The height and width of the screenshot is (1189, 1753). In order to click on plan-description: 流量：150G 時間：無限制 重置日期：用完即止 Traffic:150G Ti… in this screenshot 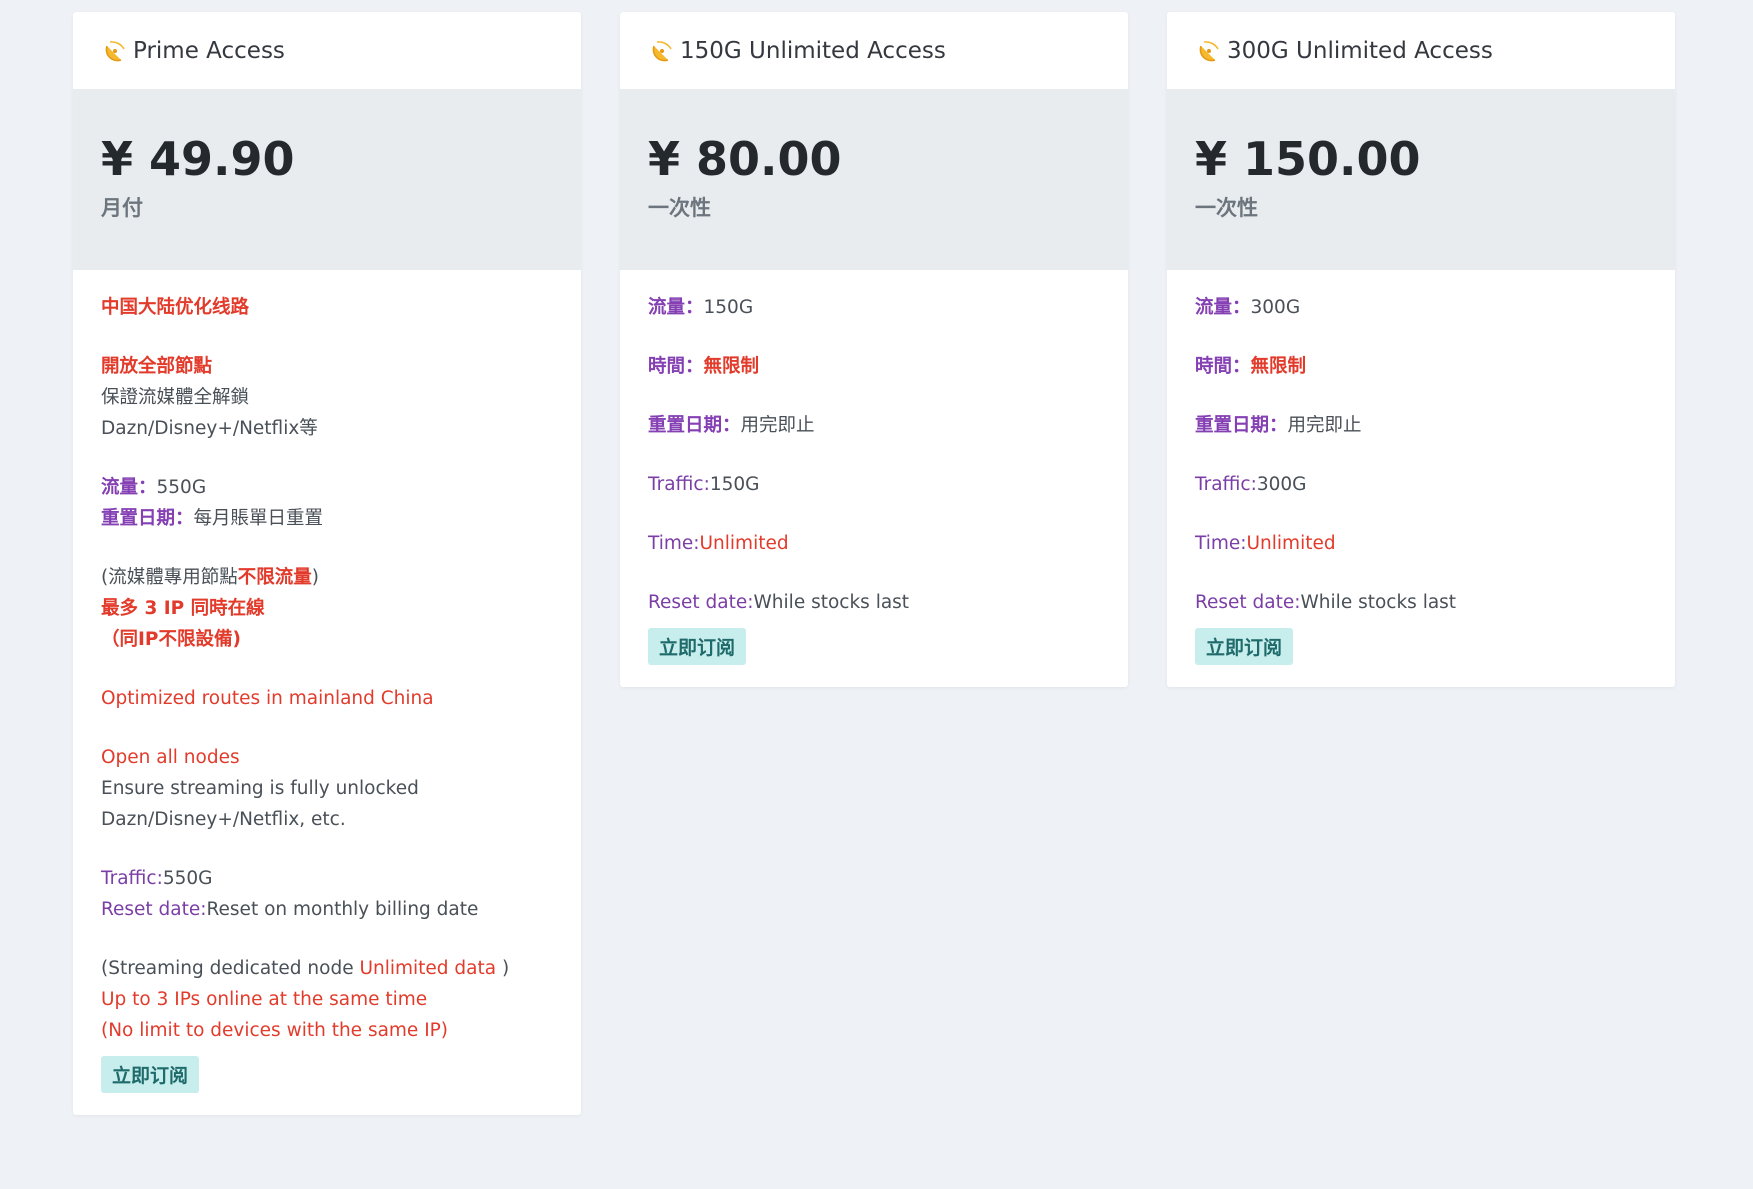, I will do `click(874, 478)`.